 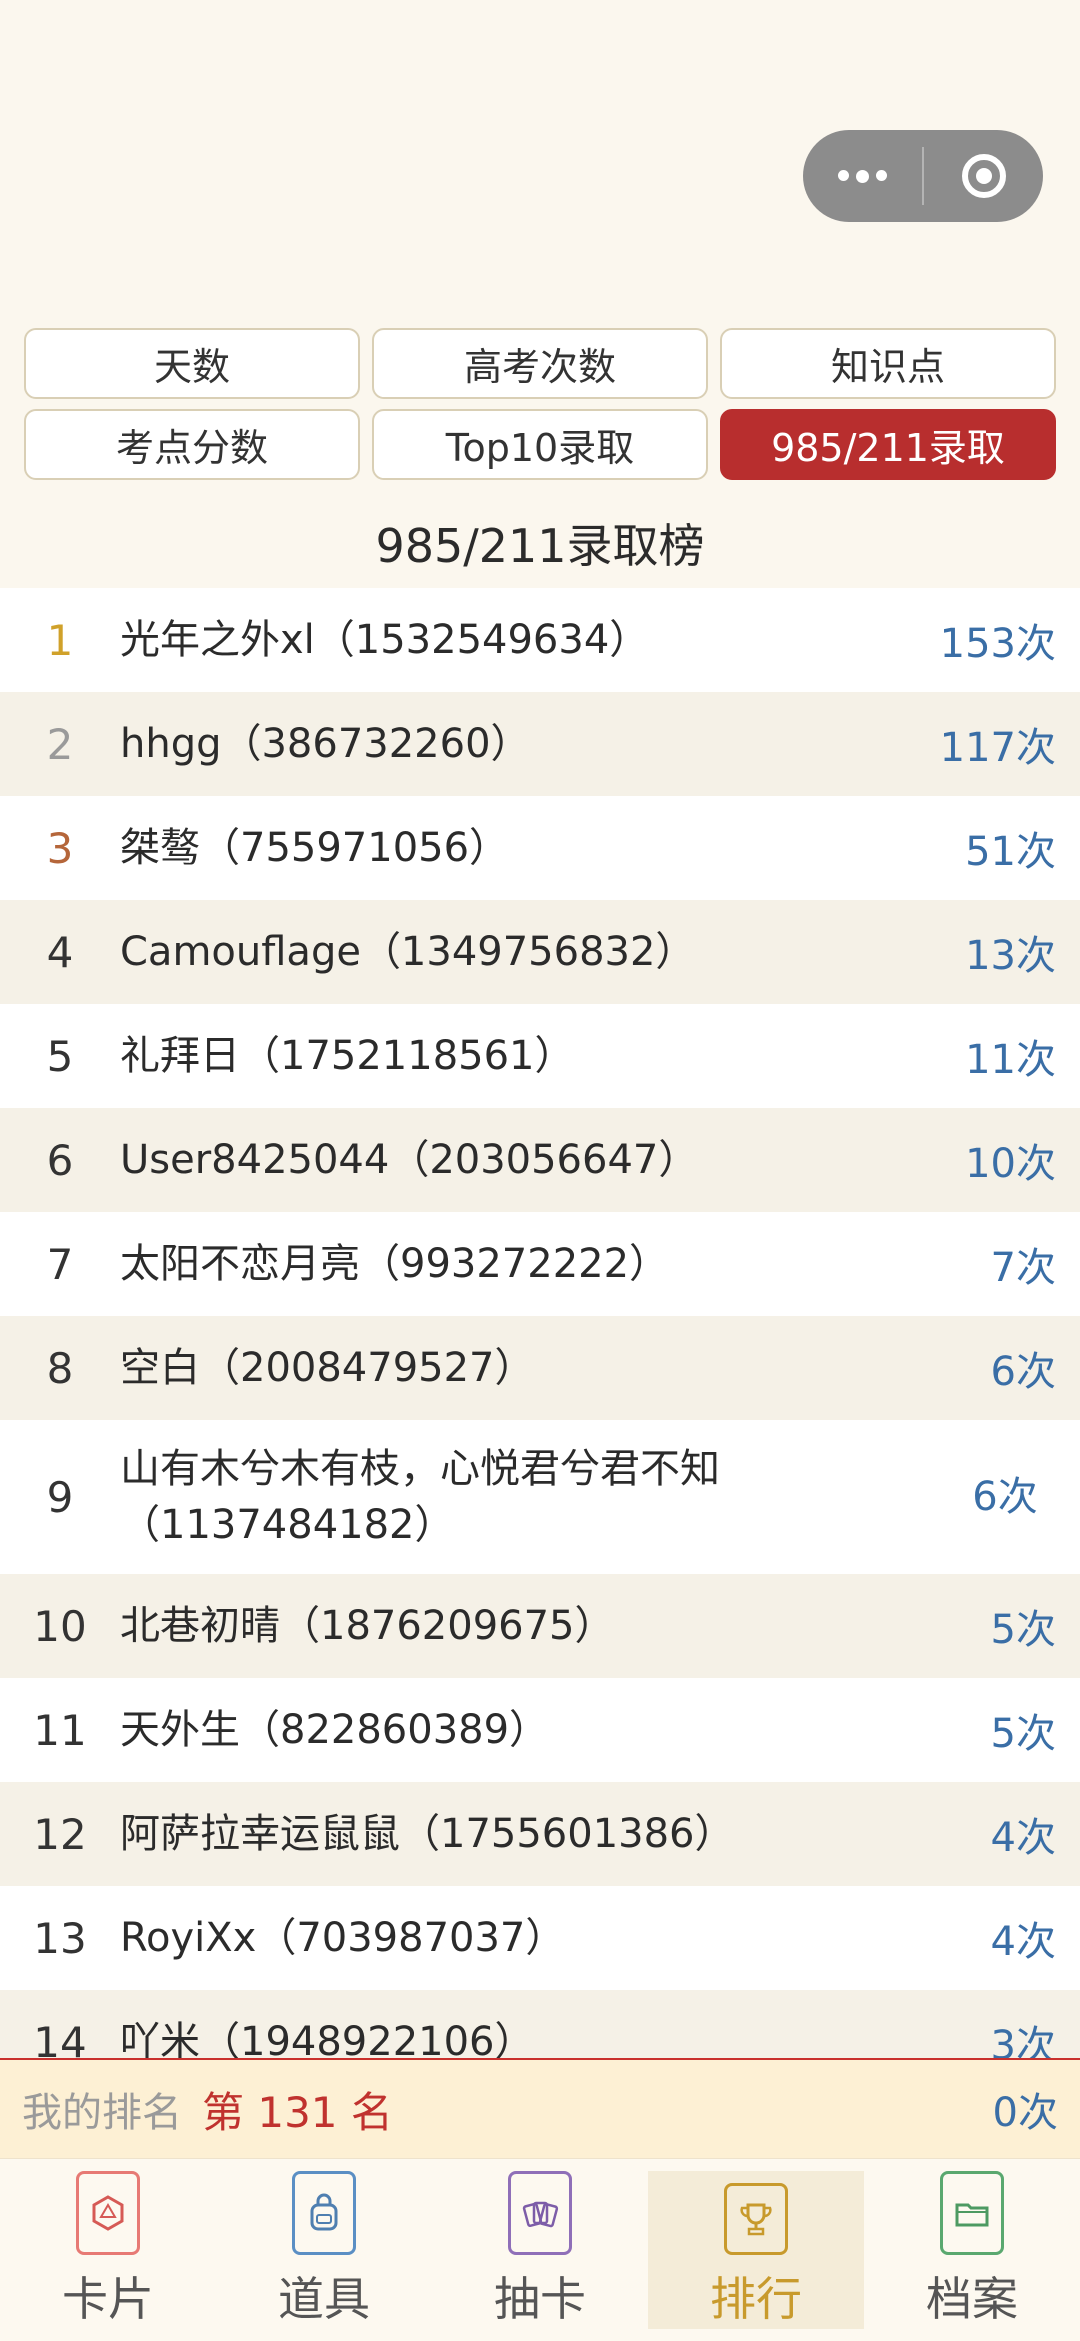 I want to click on nav-item-items: 道具, so click(x=324, y=2250).